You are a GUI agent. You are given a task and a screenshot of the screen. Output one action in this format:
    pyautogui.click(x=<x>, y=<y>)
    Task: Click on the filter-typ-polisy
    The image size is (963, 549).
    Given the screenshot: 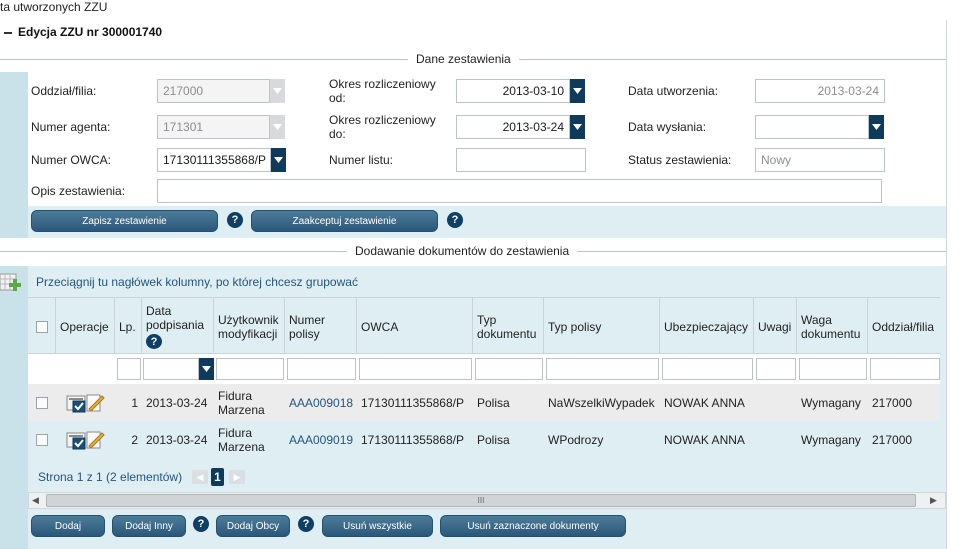 What is the action you would take?
    pyautogui.click(x=602, y=369)
    